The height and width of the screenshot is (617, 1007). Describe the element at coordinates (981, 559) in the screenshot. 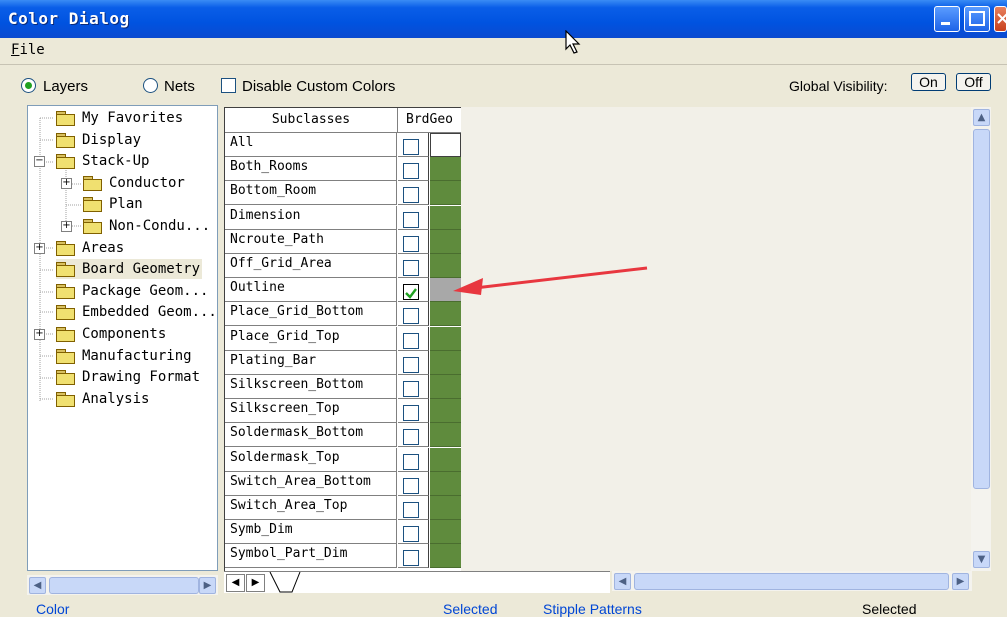

I see `scroll-down-icon: ▼` at that location.